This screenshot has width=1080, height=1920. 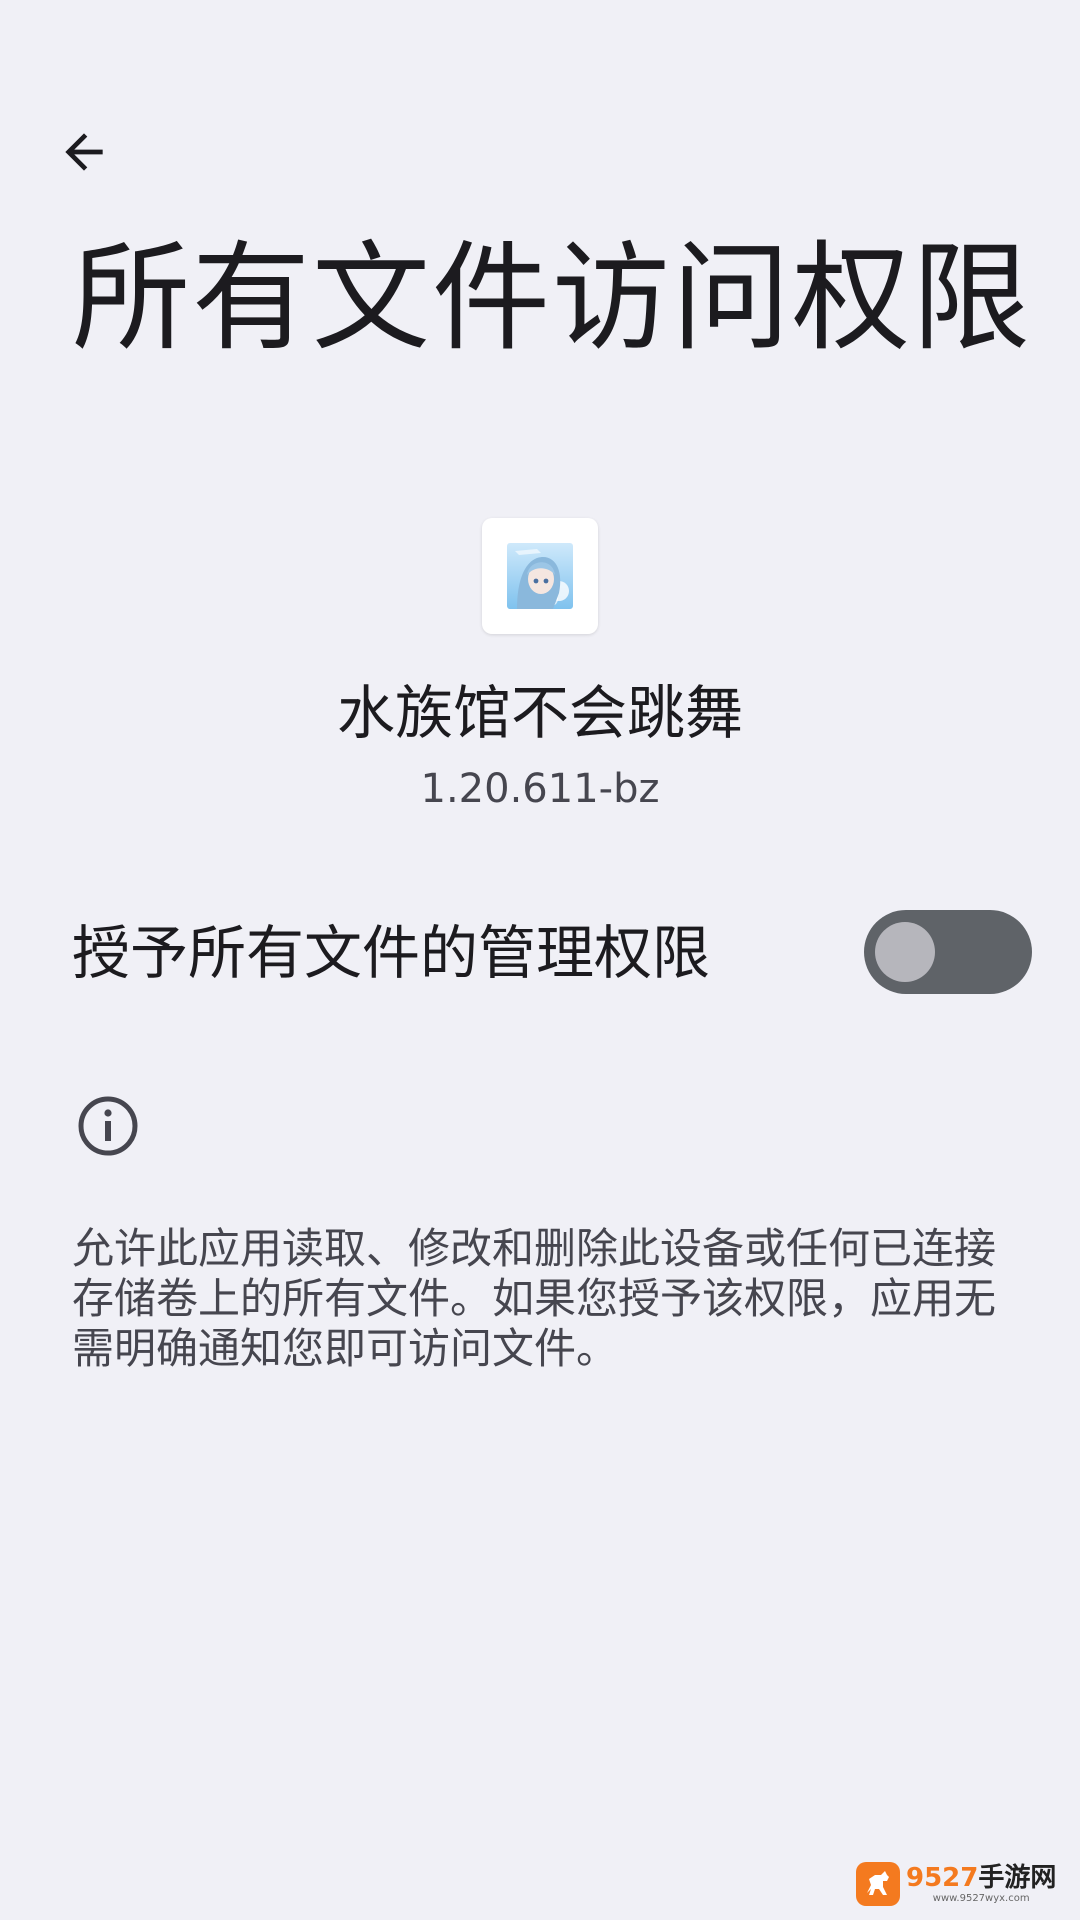 I want to click on watermark: 9527手游网 www.9527wyx.com, so click(x=956, y=1884).